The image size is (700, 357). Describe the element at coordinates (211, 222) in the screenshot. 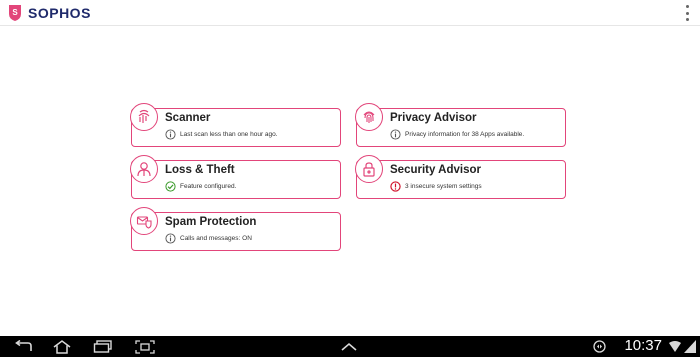

I see `card-title: Spam Protection` at that location.